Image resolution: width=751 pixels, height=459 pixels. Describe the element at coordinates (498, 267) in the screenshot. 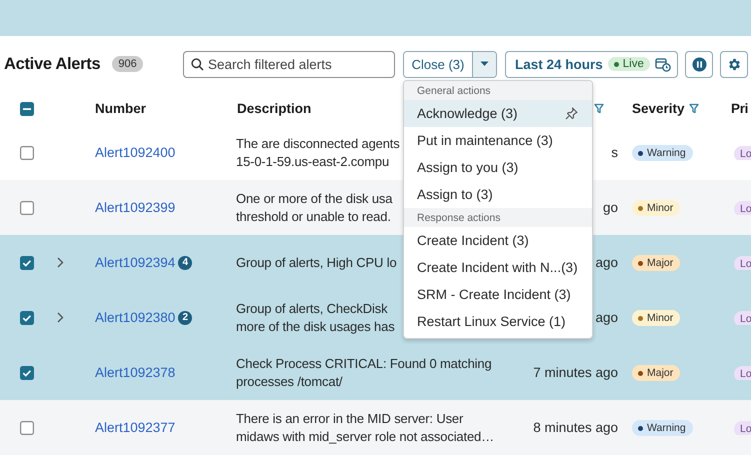

I see `menu-item: Create Incident with N...(3)` at that location.